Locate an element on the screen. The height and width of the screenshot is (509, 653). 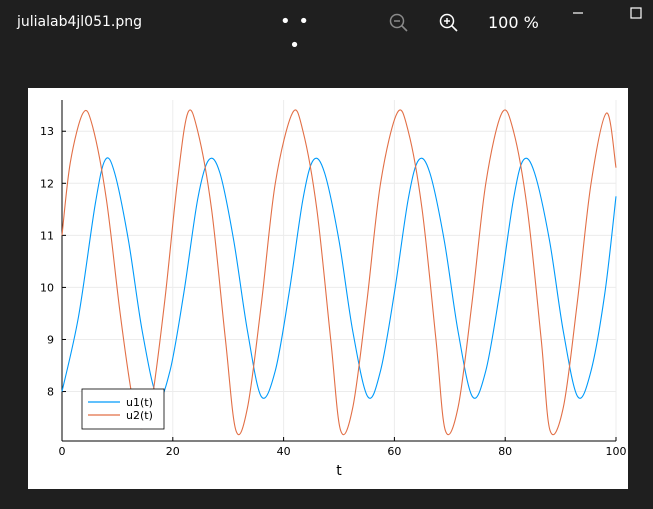
y-tick-label: 9 is located at coordinates (50, 339).